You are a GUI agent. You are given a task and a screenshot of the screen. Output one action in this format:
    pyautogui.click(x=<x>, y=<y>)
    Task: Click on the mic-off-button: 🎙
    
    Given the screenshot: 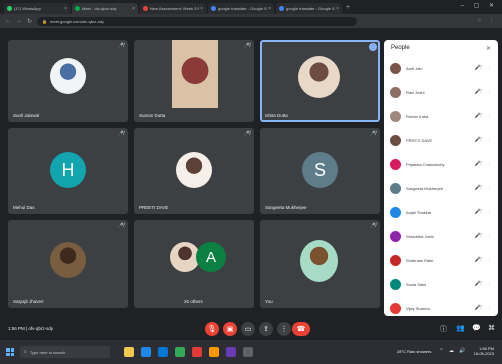 What is the action you would take?
    pyautogui.click(x=212, y=329)
    